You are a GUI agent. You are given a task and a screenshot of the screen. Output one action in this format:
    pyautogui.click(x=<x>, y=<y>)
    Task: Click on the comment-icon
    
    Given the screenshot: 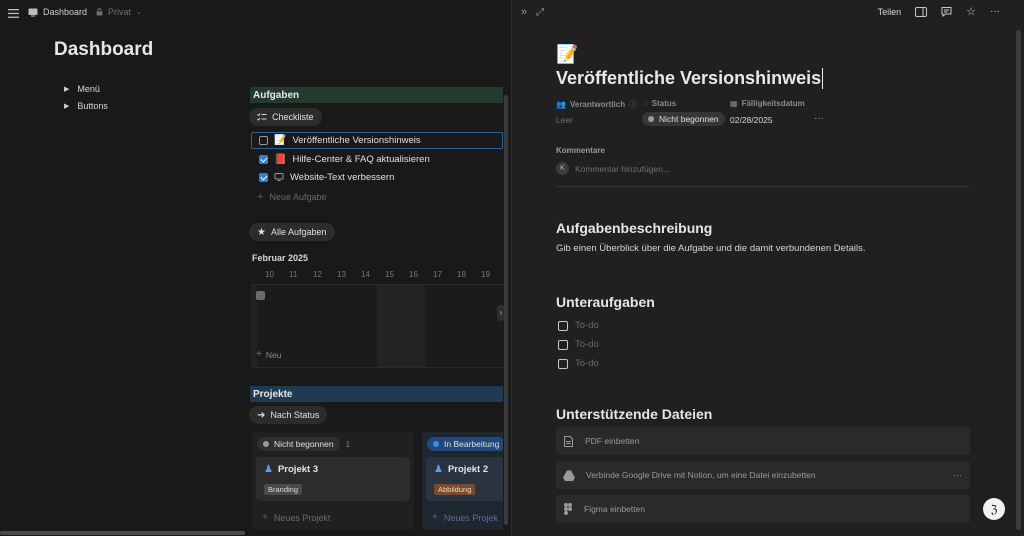 What is the action you would take?
    pyautogui.click(x=946, y=11)
    